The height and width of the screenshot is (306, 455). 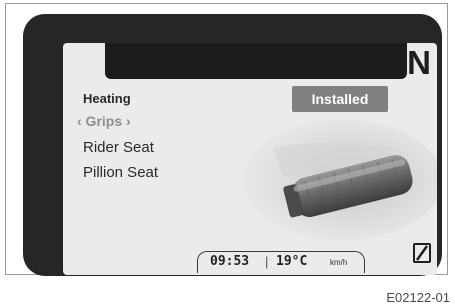 What do you see at coordinates (418, 297) in the screenshot?
I see `figure-code: E02122-01` at bounding box center [418, 297].